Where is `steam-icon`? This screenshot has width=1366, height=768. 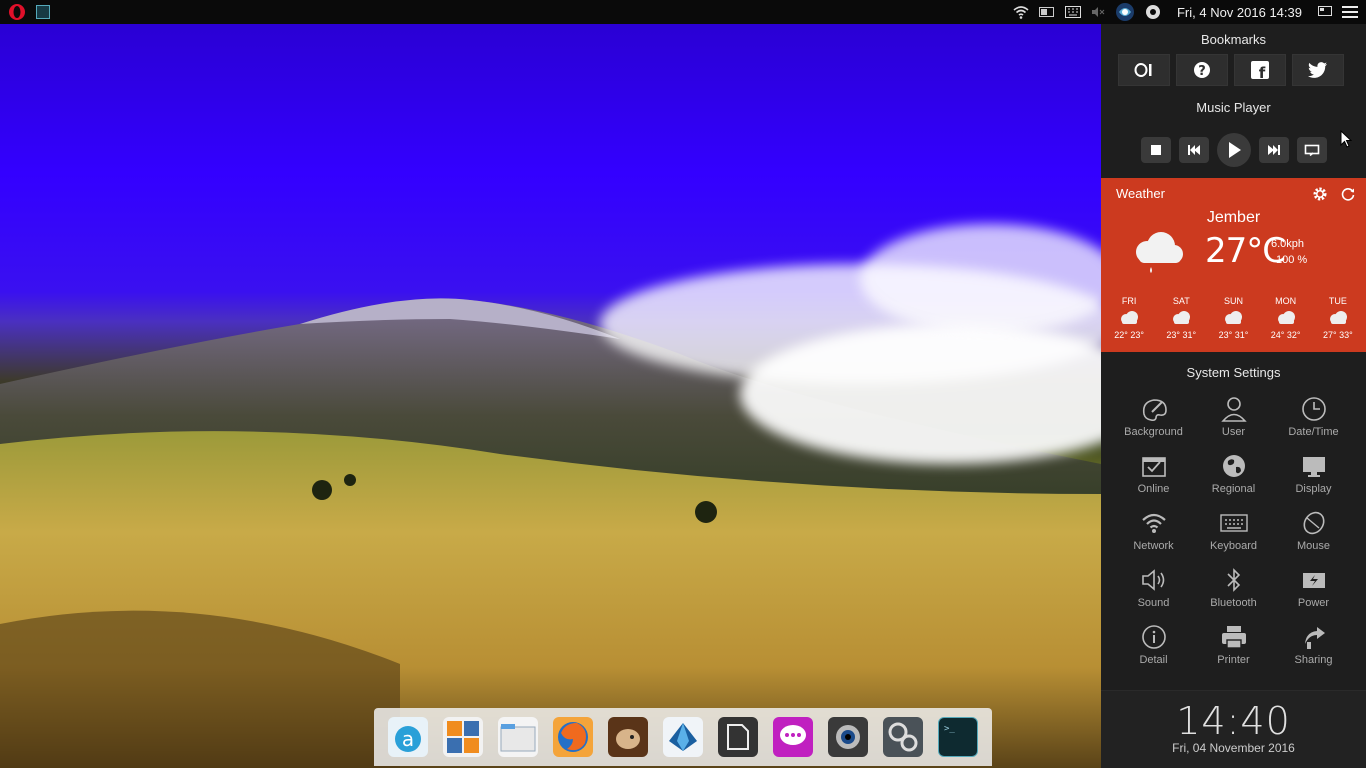 steam-icon is located at coordinates (1125, 12).